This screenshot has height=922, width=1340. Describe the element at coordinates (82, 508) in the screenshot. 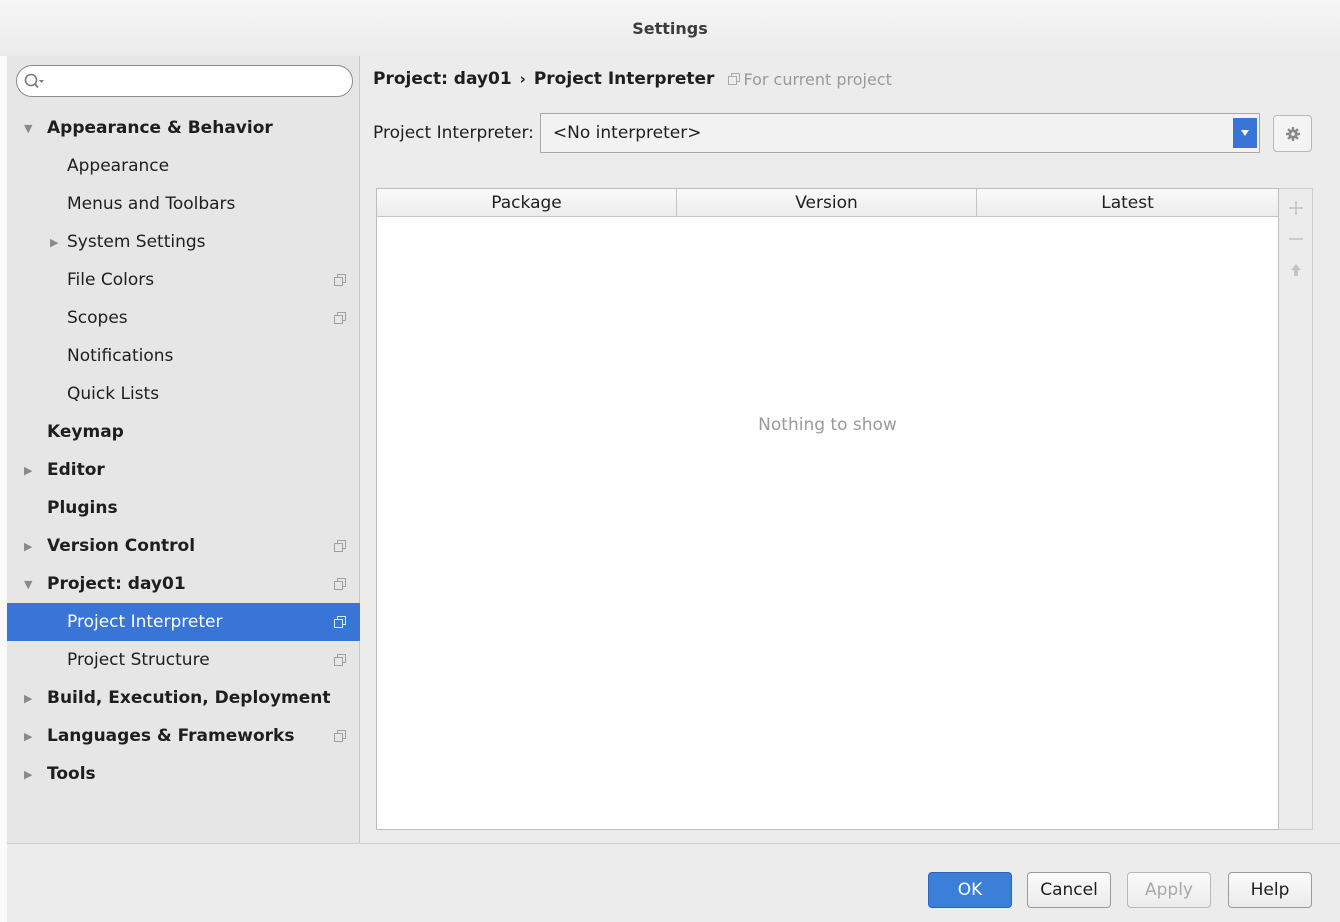

I see `sidebar-item-label: Plugins` at that location.